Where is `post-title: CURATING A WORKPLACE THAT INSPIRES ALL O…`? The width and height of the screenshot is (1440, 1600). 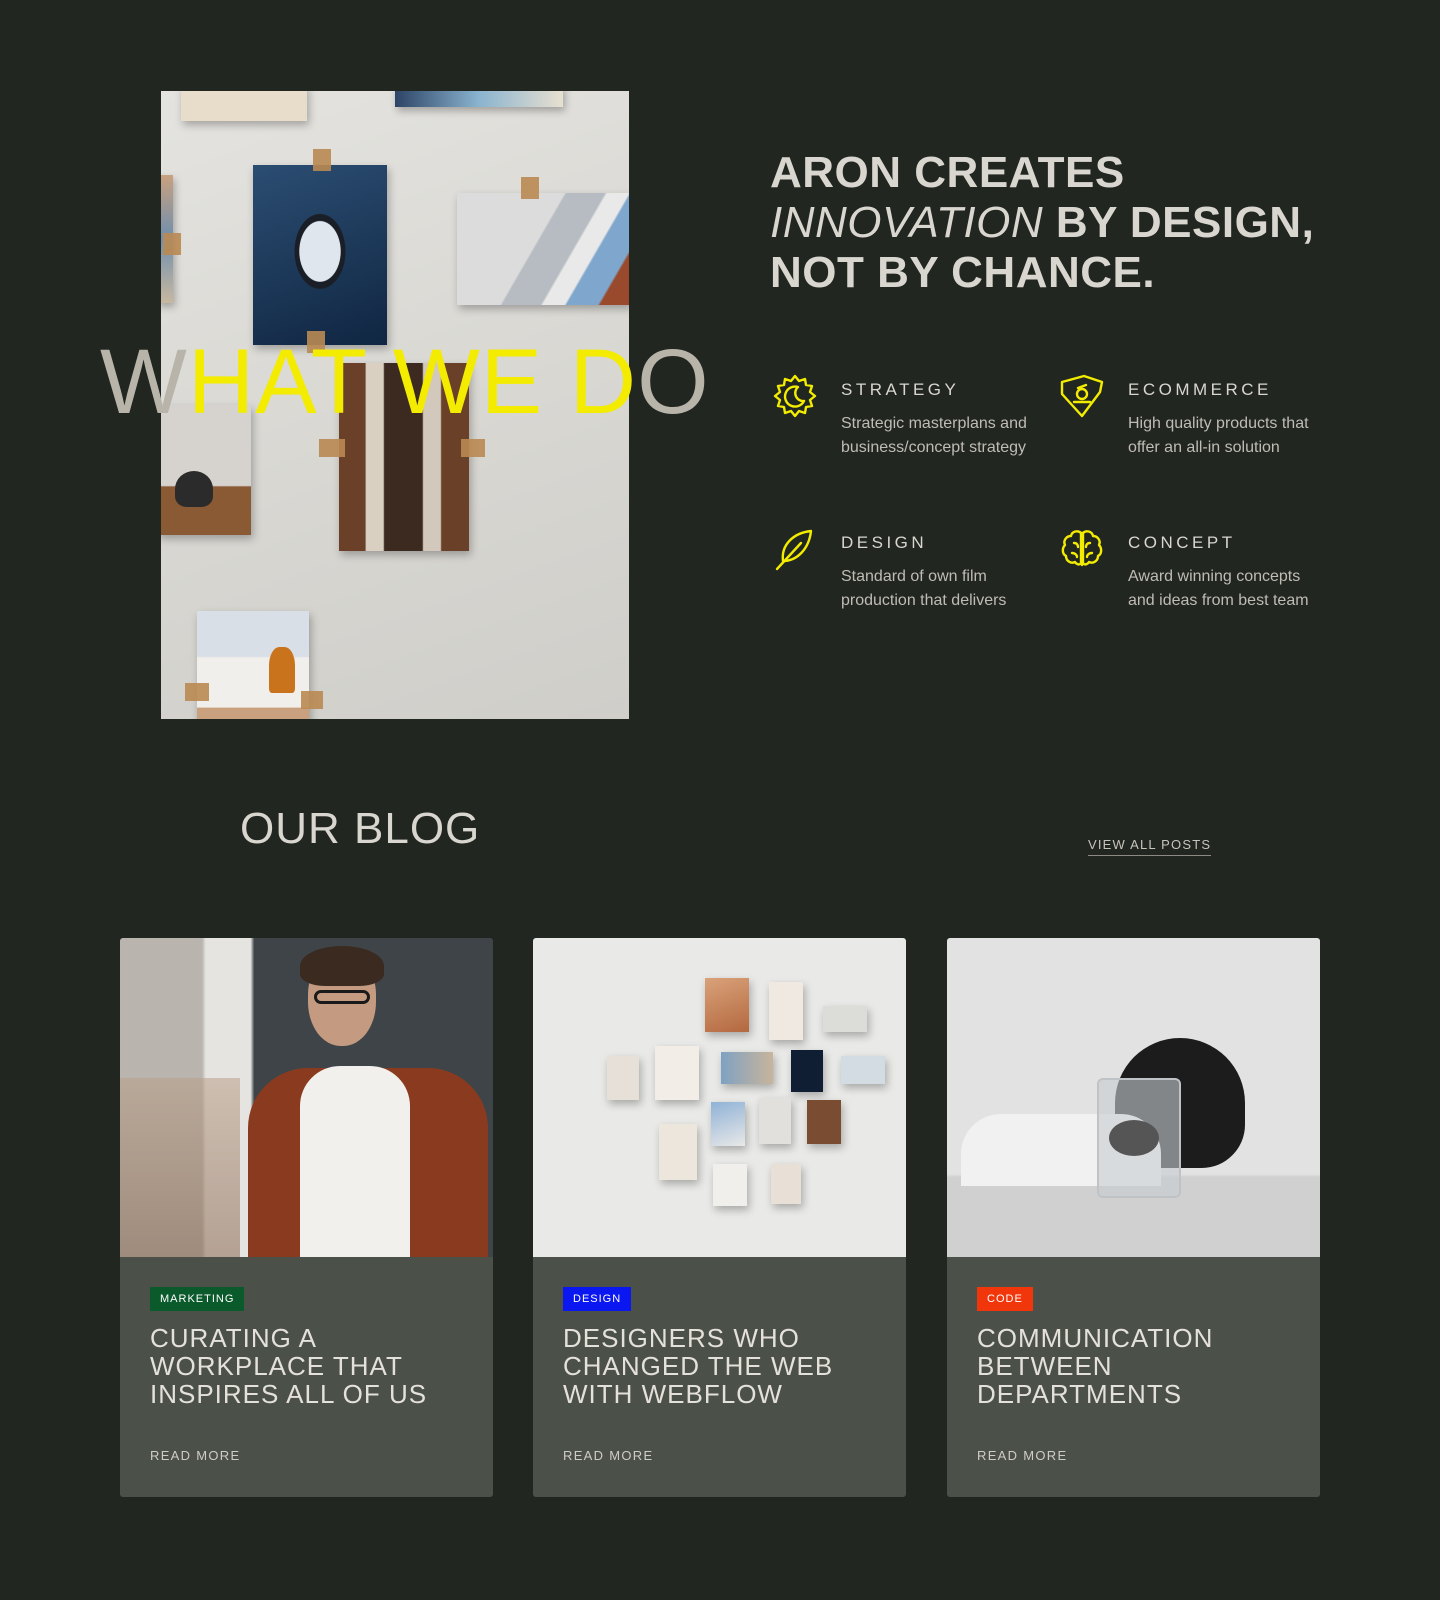
post-title: CURATING A WORKPLACE THAT INSPIRES ALL O… is located at coordinates (310, 1366).